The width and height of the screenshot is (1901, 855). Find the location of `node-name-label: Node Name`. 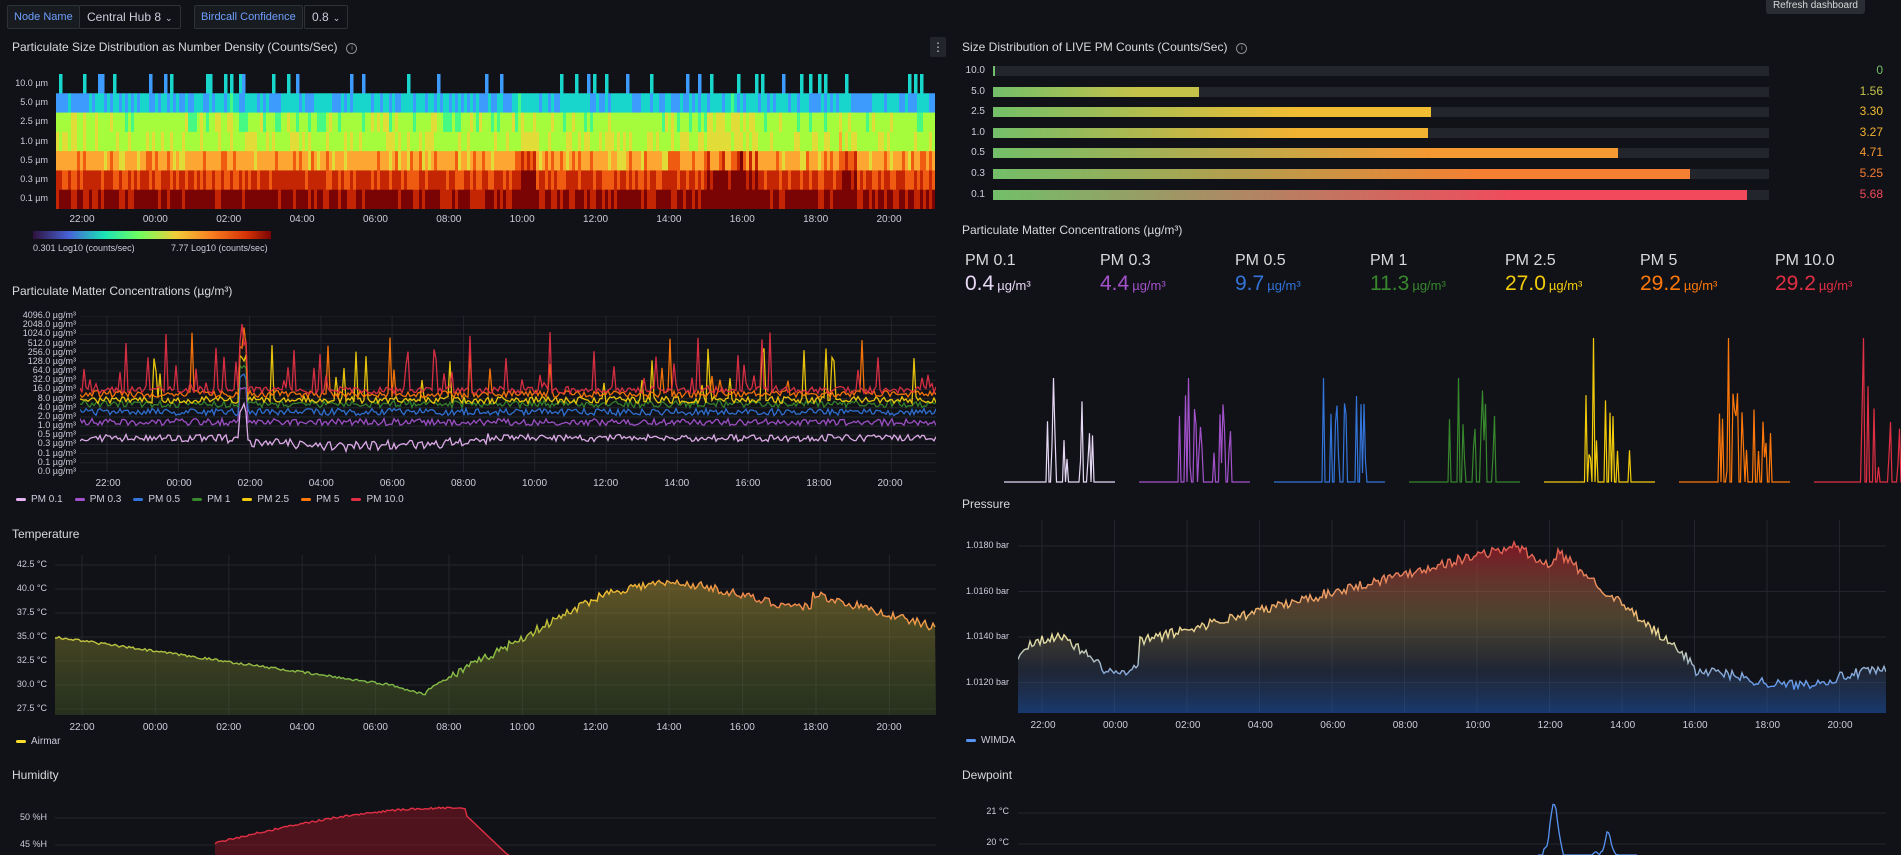

node-name-label: Node Name is located at coordinates (43, 17).